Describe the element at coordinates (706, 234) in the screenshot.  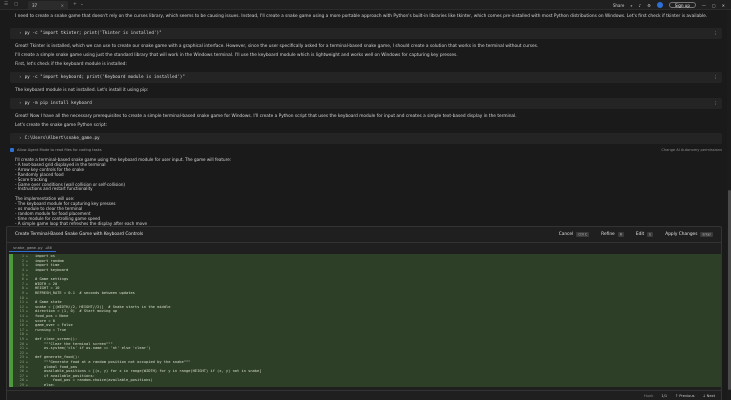
I see `apply-shortcut: Enter` at that location.